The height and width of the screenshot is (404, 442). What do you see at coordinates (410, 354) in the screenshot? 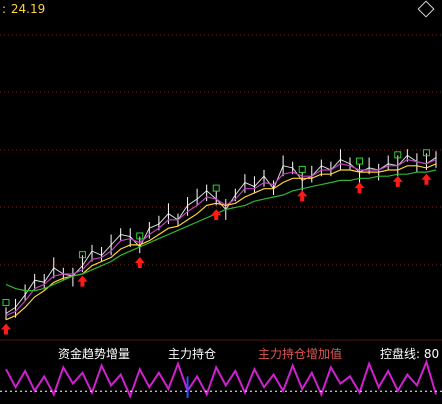
I see `legend-item-control-line: 控盘线: 80` at bounding box center [410, 354].